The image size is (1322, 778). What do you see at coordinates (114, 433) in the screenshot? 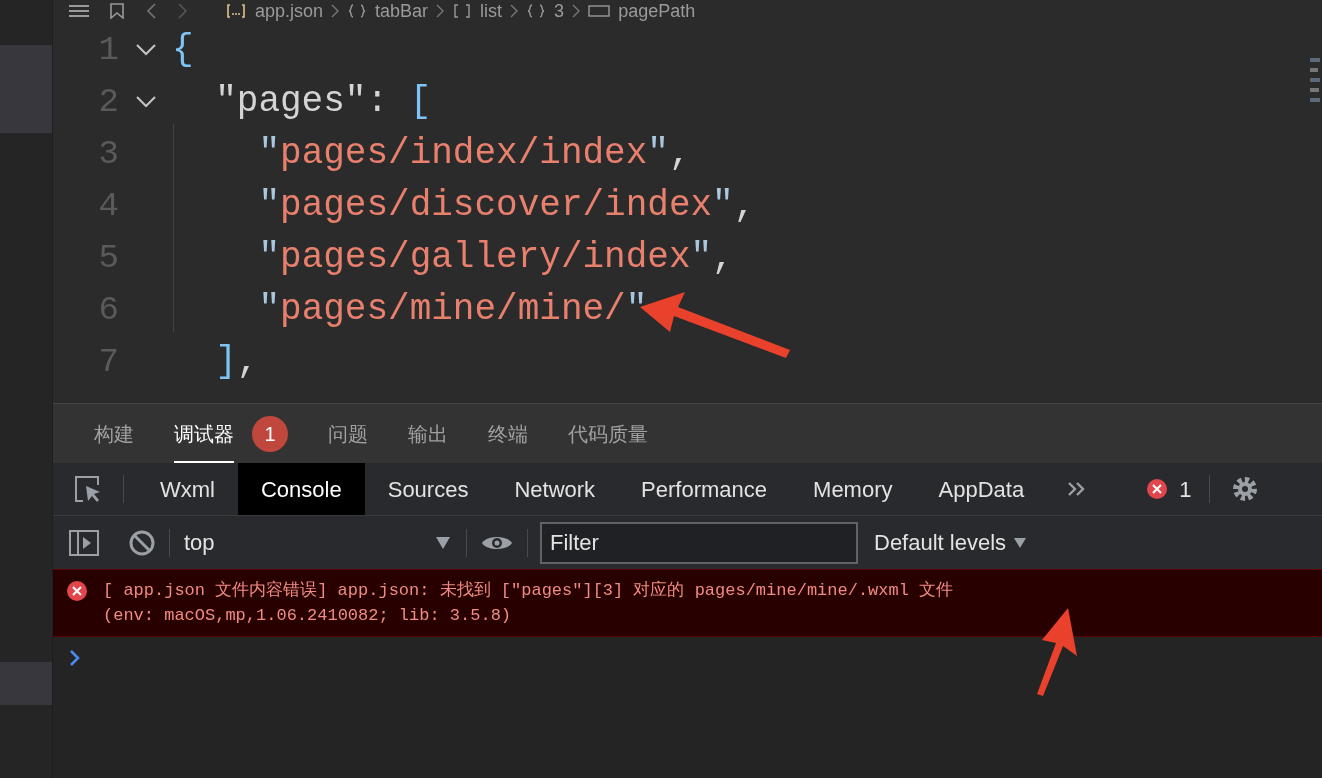
I see `panel-tab: 构建` at bounding box center [114, 433].